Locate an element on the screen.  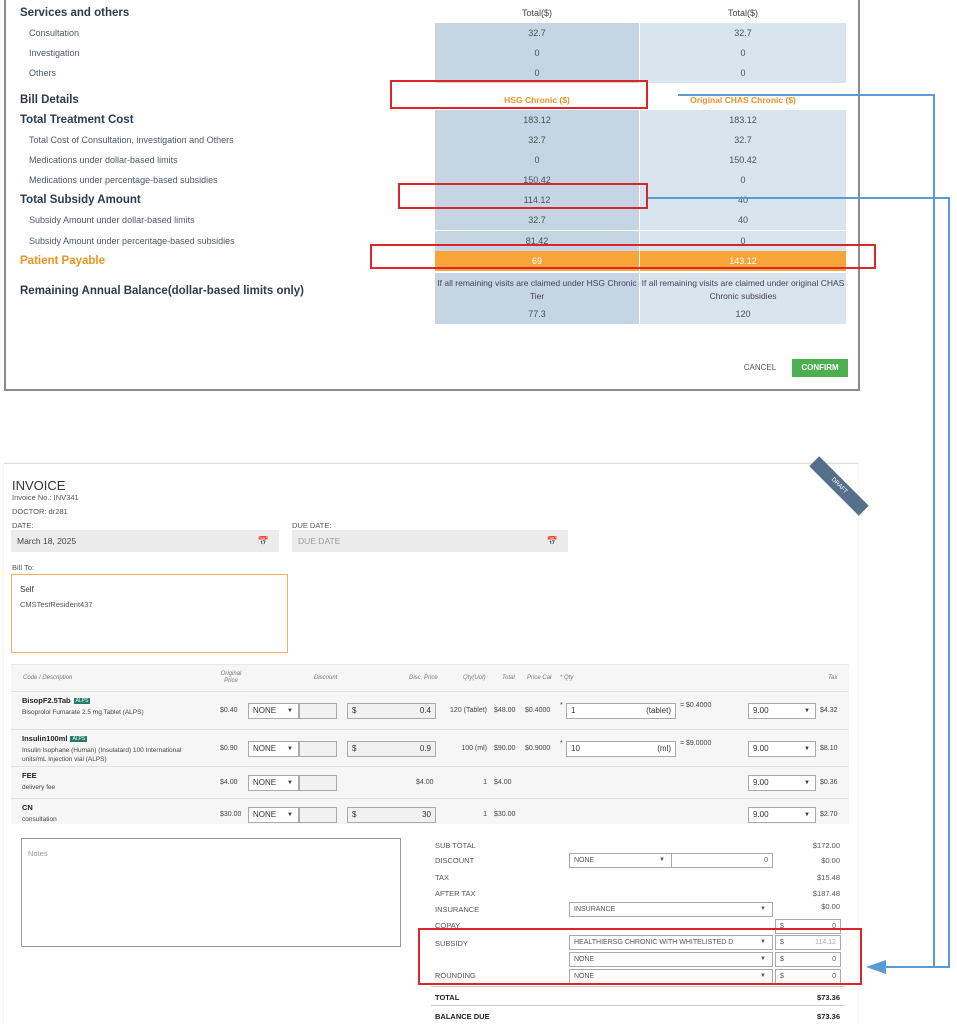
remaining-hsg-value: 77.3 is located at coordinates (537, 314).